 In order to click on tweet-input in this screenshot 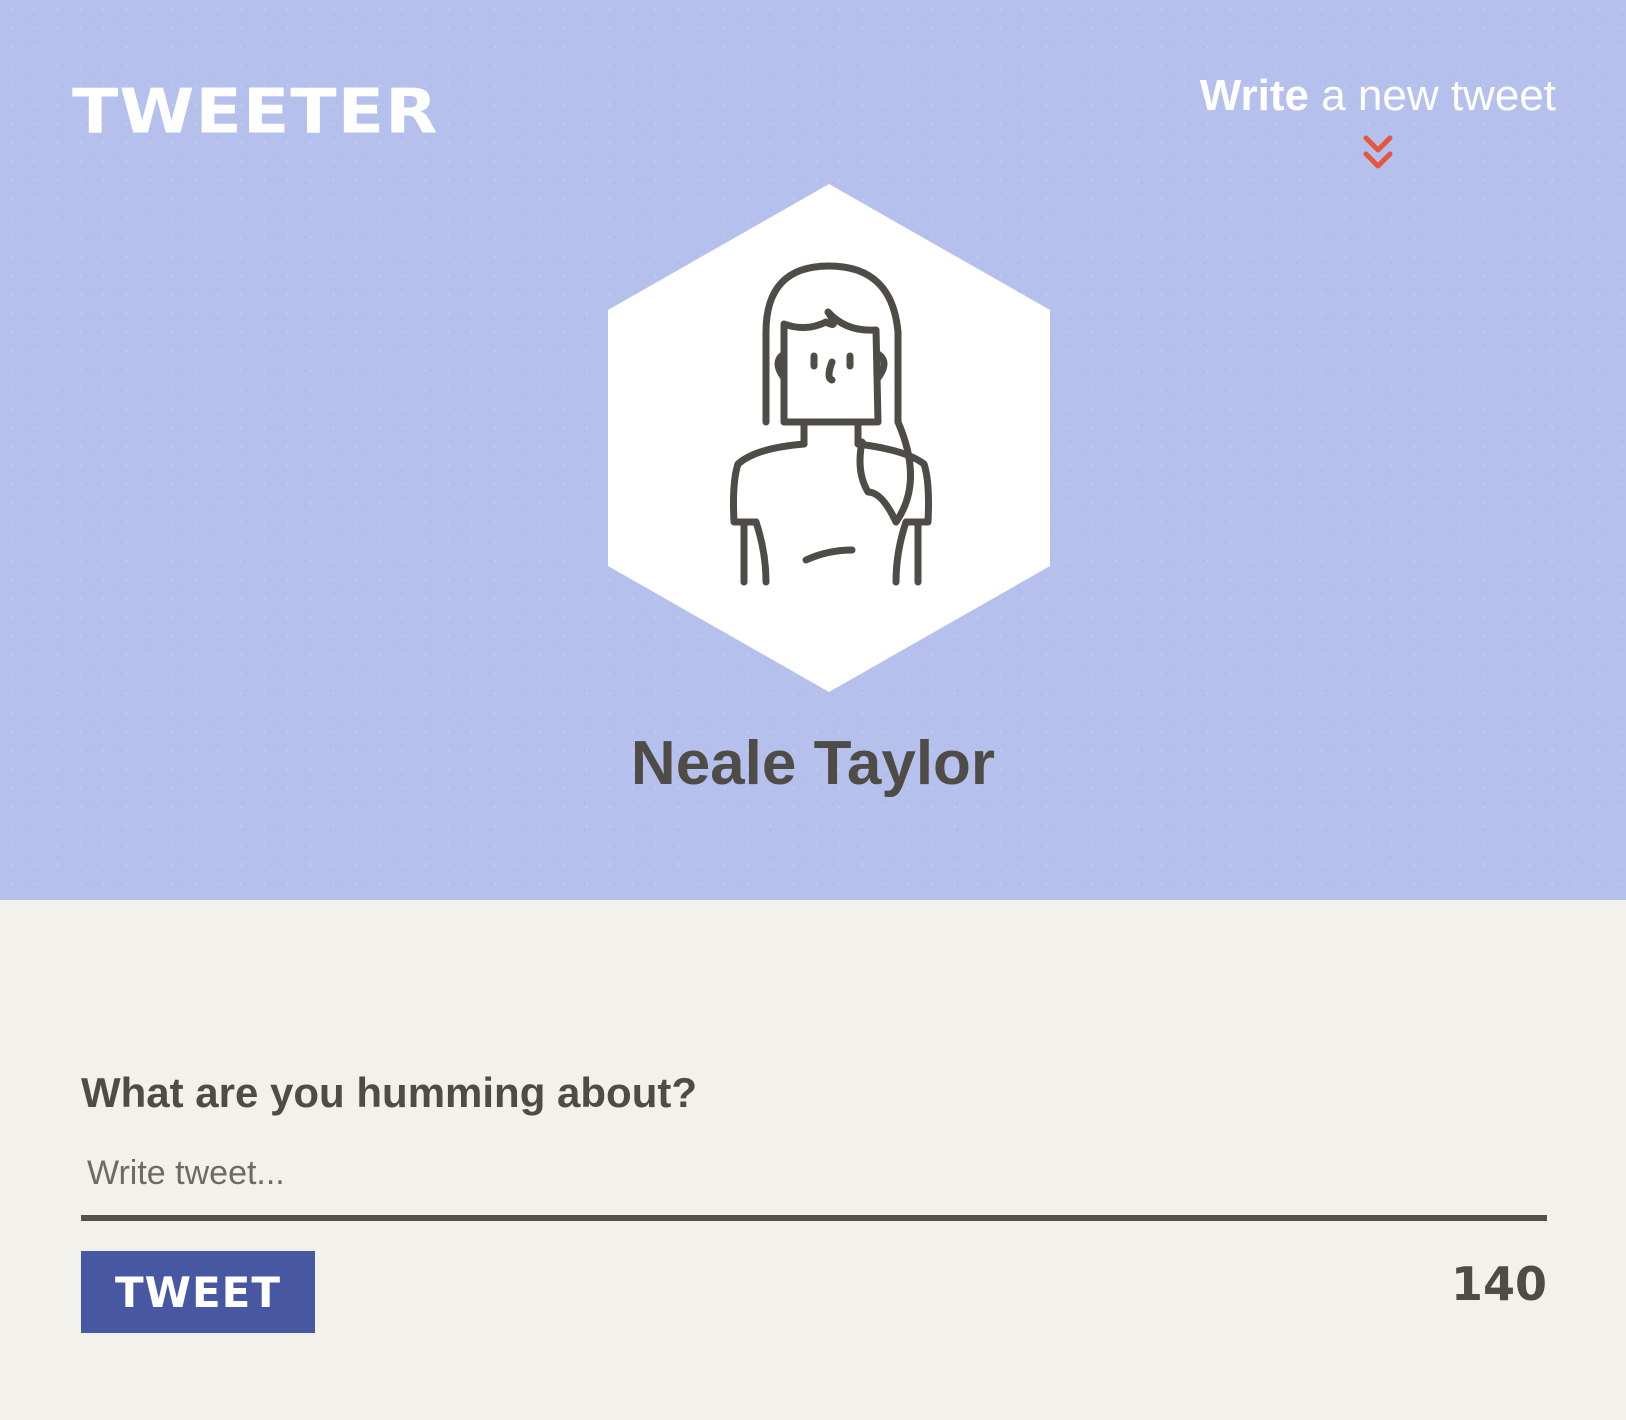, I will do `click(814, 1183)`.